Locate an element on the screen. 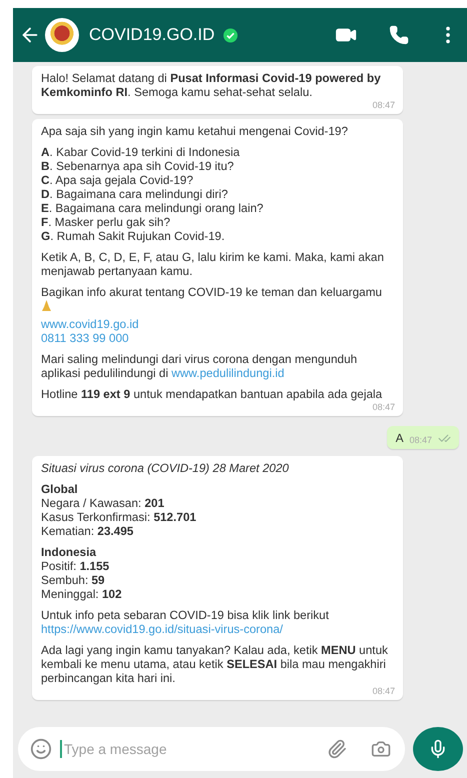  message-input-field: Type a message is located at coordinates (211, 749).